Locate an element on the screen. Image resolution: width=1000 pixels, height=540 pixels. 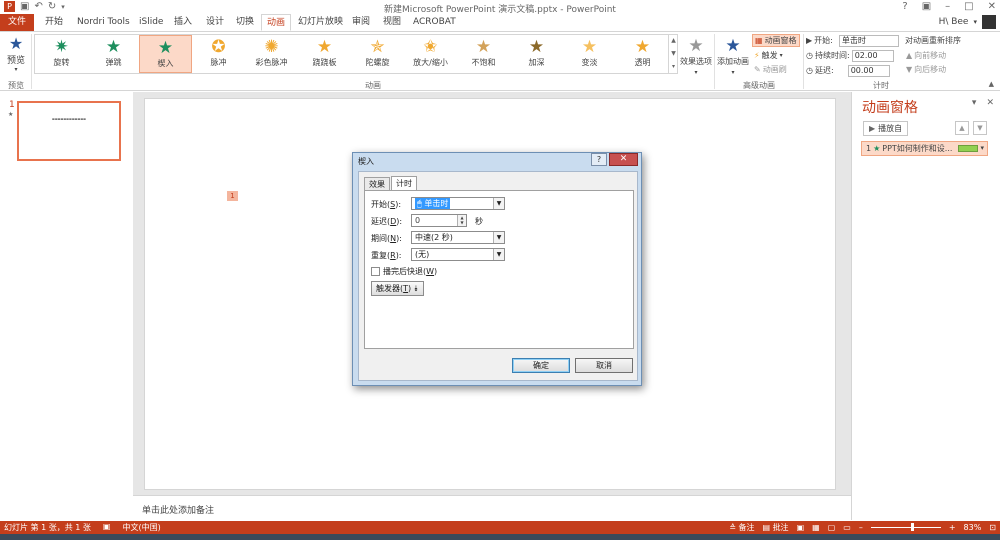
zoom-slider is located at coordinates (905, 527).